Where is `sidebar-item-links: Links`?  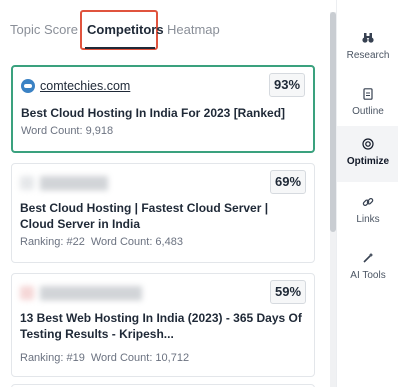
sidebar-item-links: Links is located at coordinates (367, 212).